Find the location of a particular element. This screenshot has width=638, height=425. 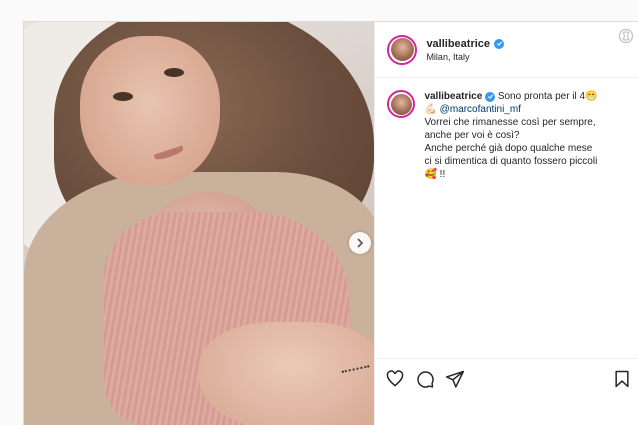

comment-icon is located at coordinates (425, 379).